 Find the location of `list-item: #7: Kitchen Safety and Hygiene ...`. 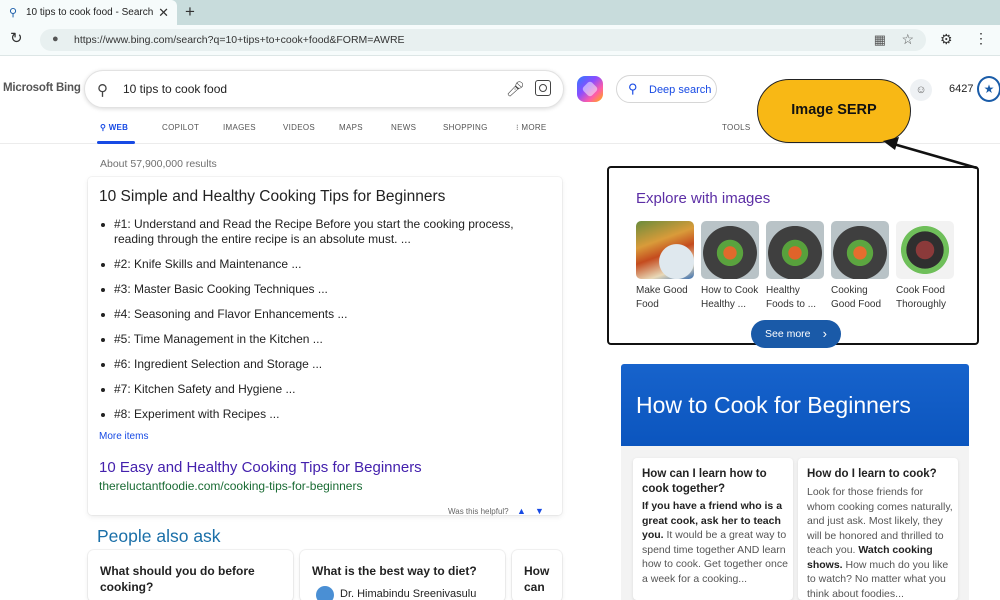

list-item: #7: Kitchen Safety and Hygiene ... is located at coordinates (327, 389).